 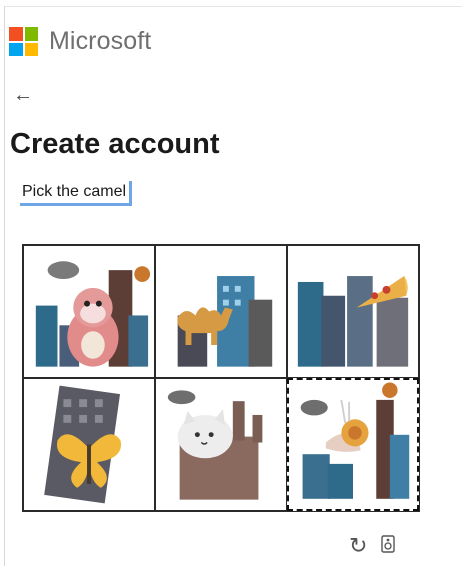 I want to click on speaker-box-icon, so click(x=388, y=544).